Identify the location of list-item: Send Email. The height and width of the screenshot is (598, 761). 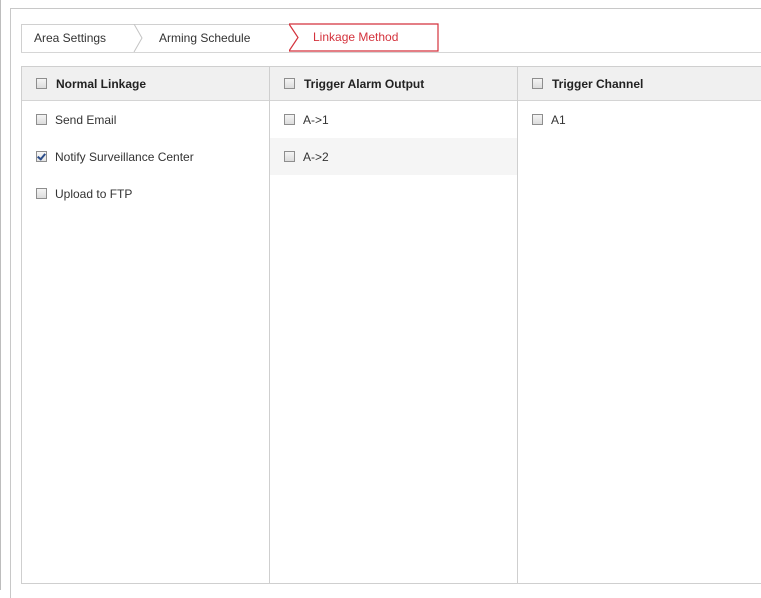
(145, 119).